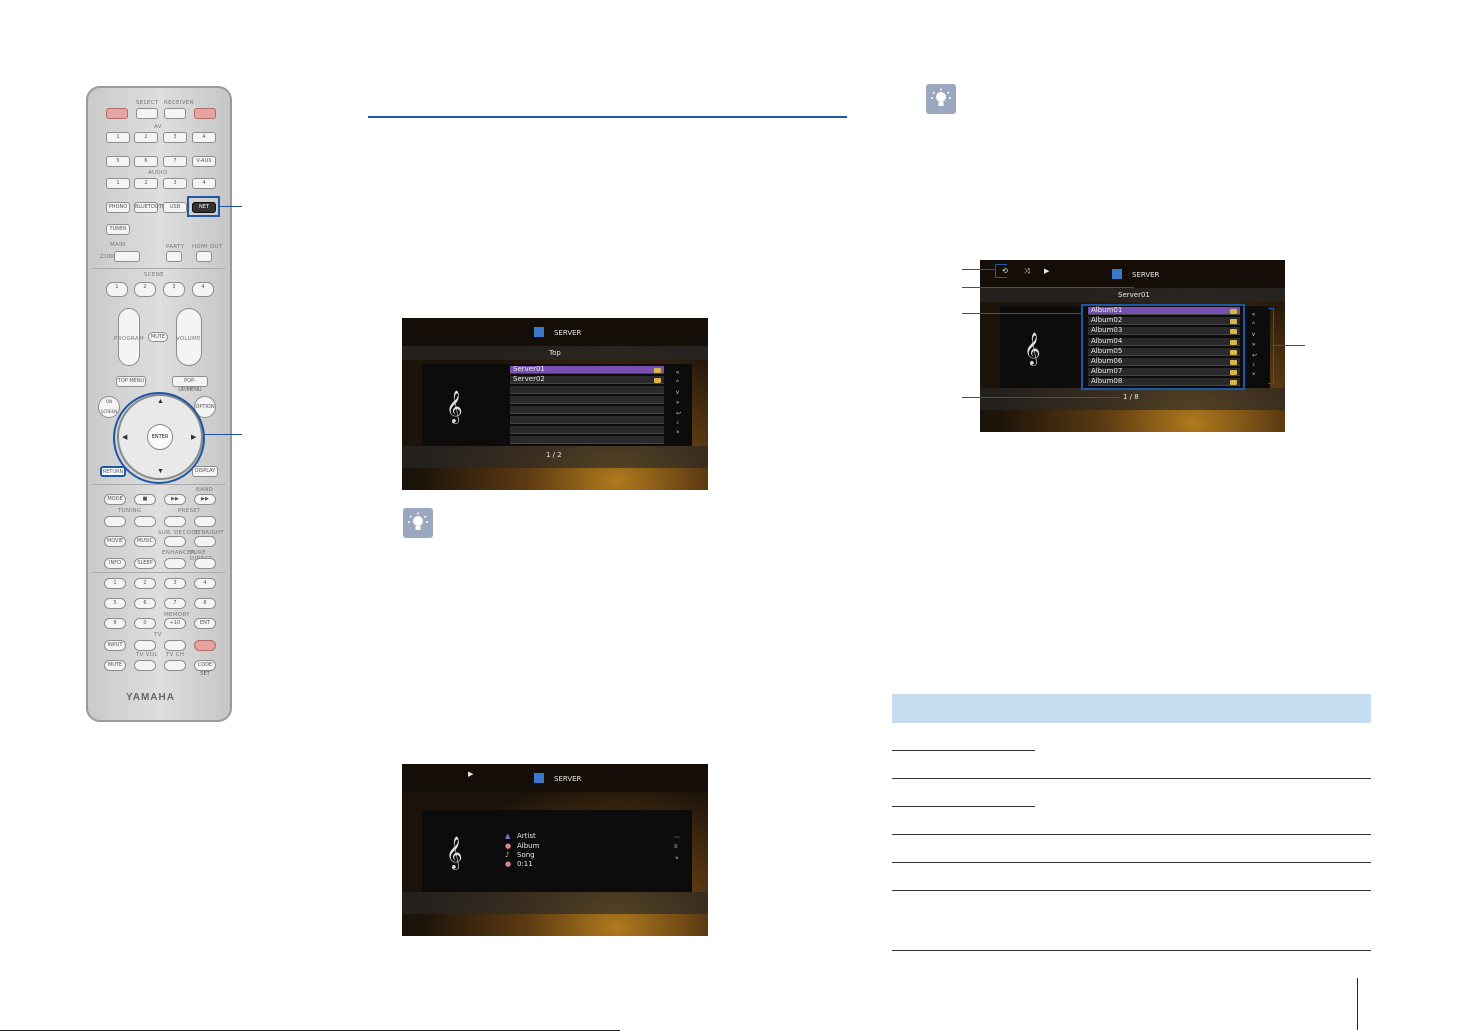 The width and height of the screenshot is (1459, 1033). What do you see at coordinates (115, 563) in the screenshot?
I see `info-button: INFO` at bounding box center [115, 563].